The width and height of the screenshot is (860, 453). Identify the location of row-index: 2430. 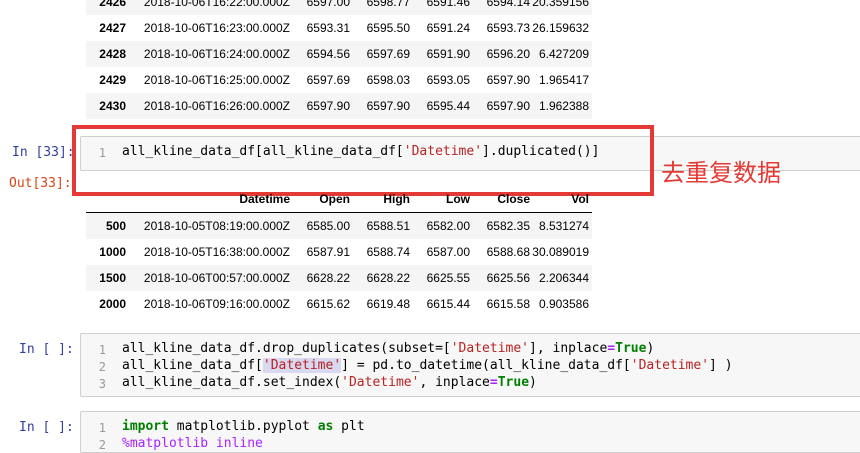
(112, 106).